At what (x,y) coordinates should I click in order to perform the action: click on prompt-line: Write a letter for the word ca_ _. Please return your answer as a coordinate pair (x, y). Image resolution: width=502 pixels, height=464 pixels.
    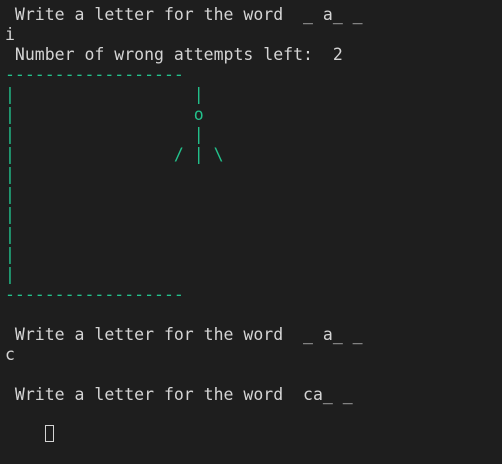
    Looking at the image, I should click on (179, 394).